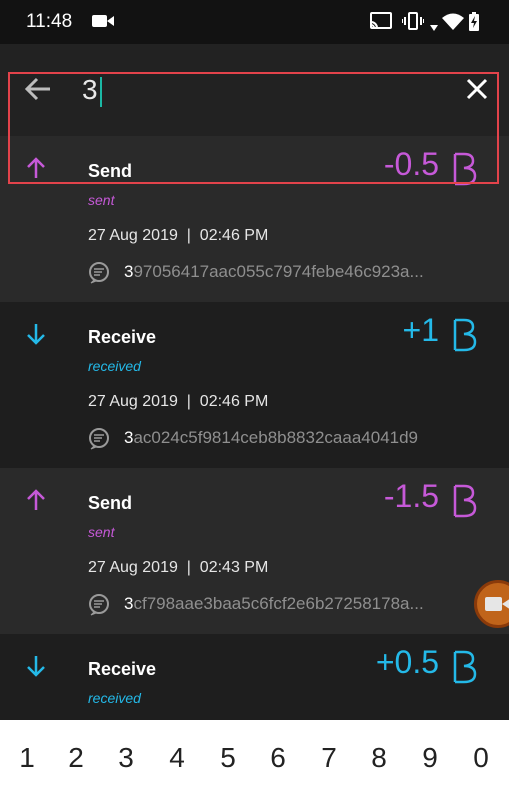 Image resolution: width=509 pixels, height=806 pixels. What do you see at coordinates (411, 496) in the screenshot?
I see `transaction-amount: -1.5` at bounding box center [411, 496].